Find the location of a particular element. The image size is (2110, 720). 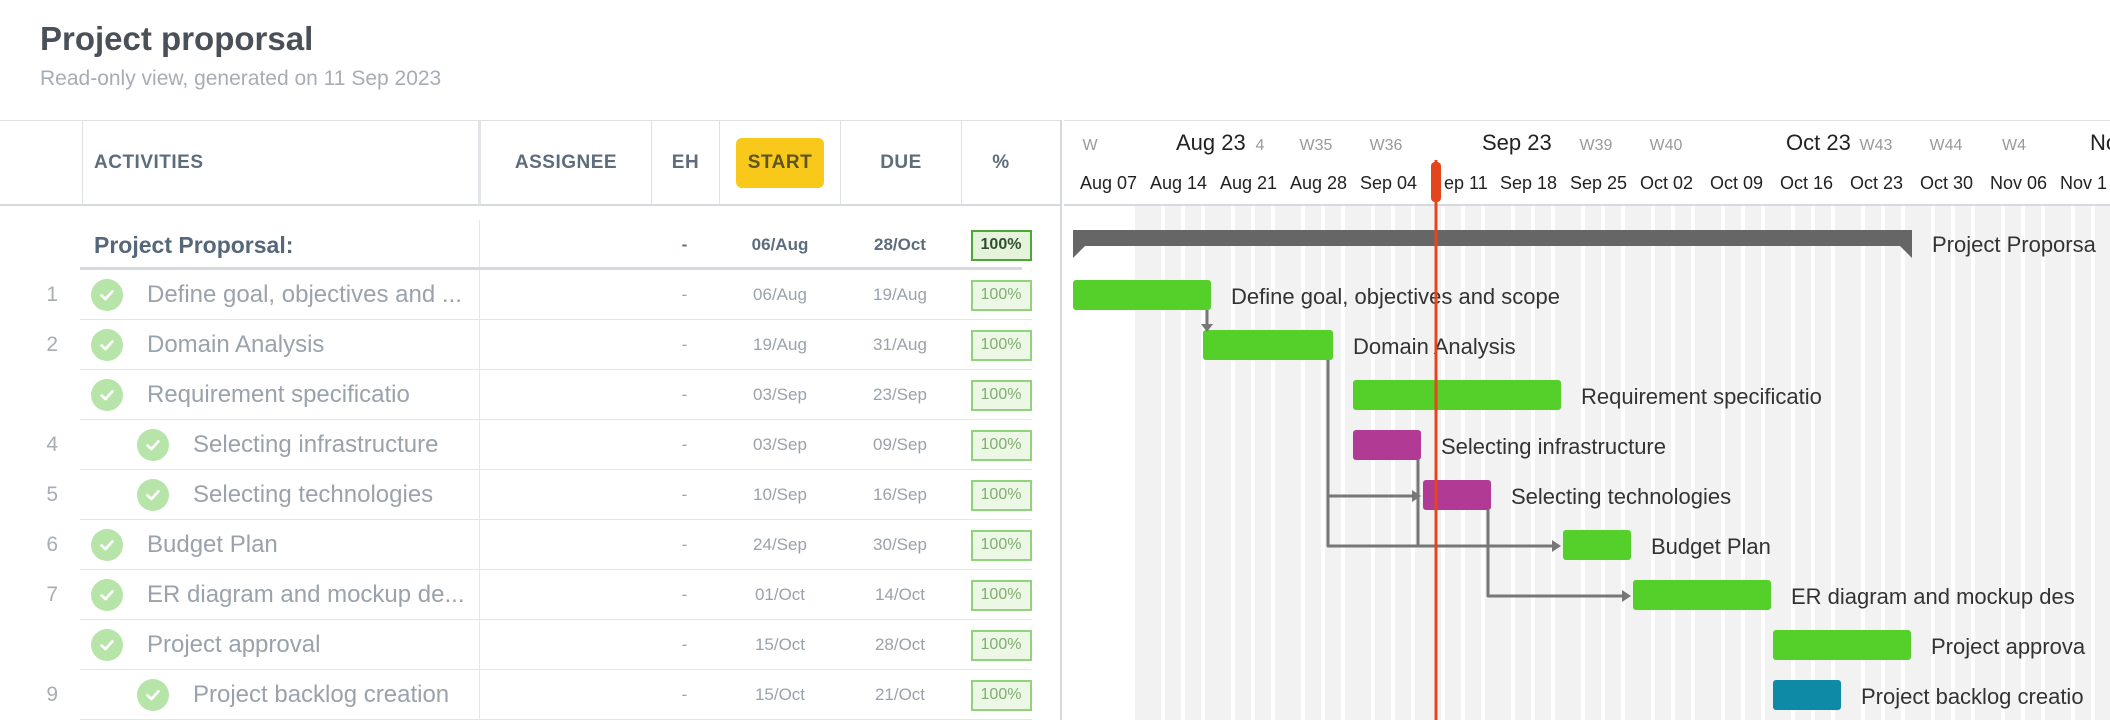

week-date-label: Sep 25 is located at coordinates (1598, 183).